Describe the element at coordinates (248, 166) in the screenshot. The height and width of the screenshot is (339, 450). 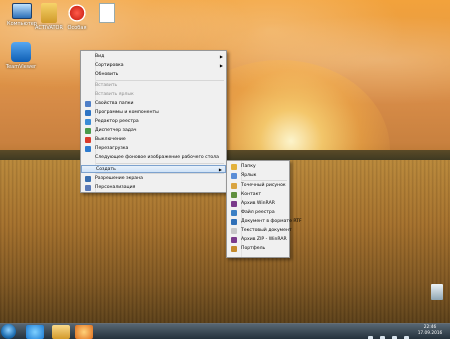
I see `menu-item-label: Папку` at that location.